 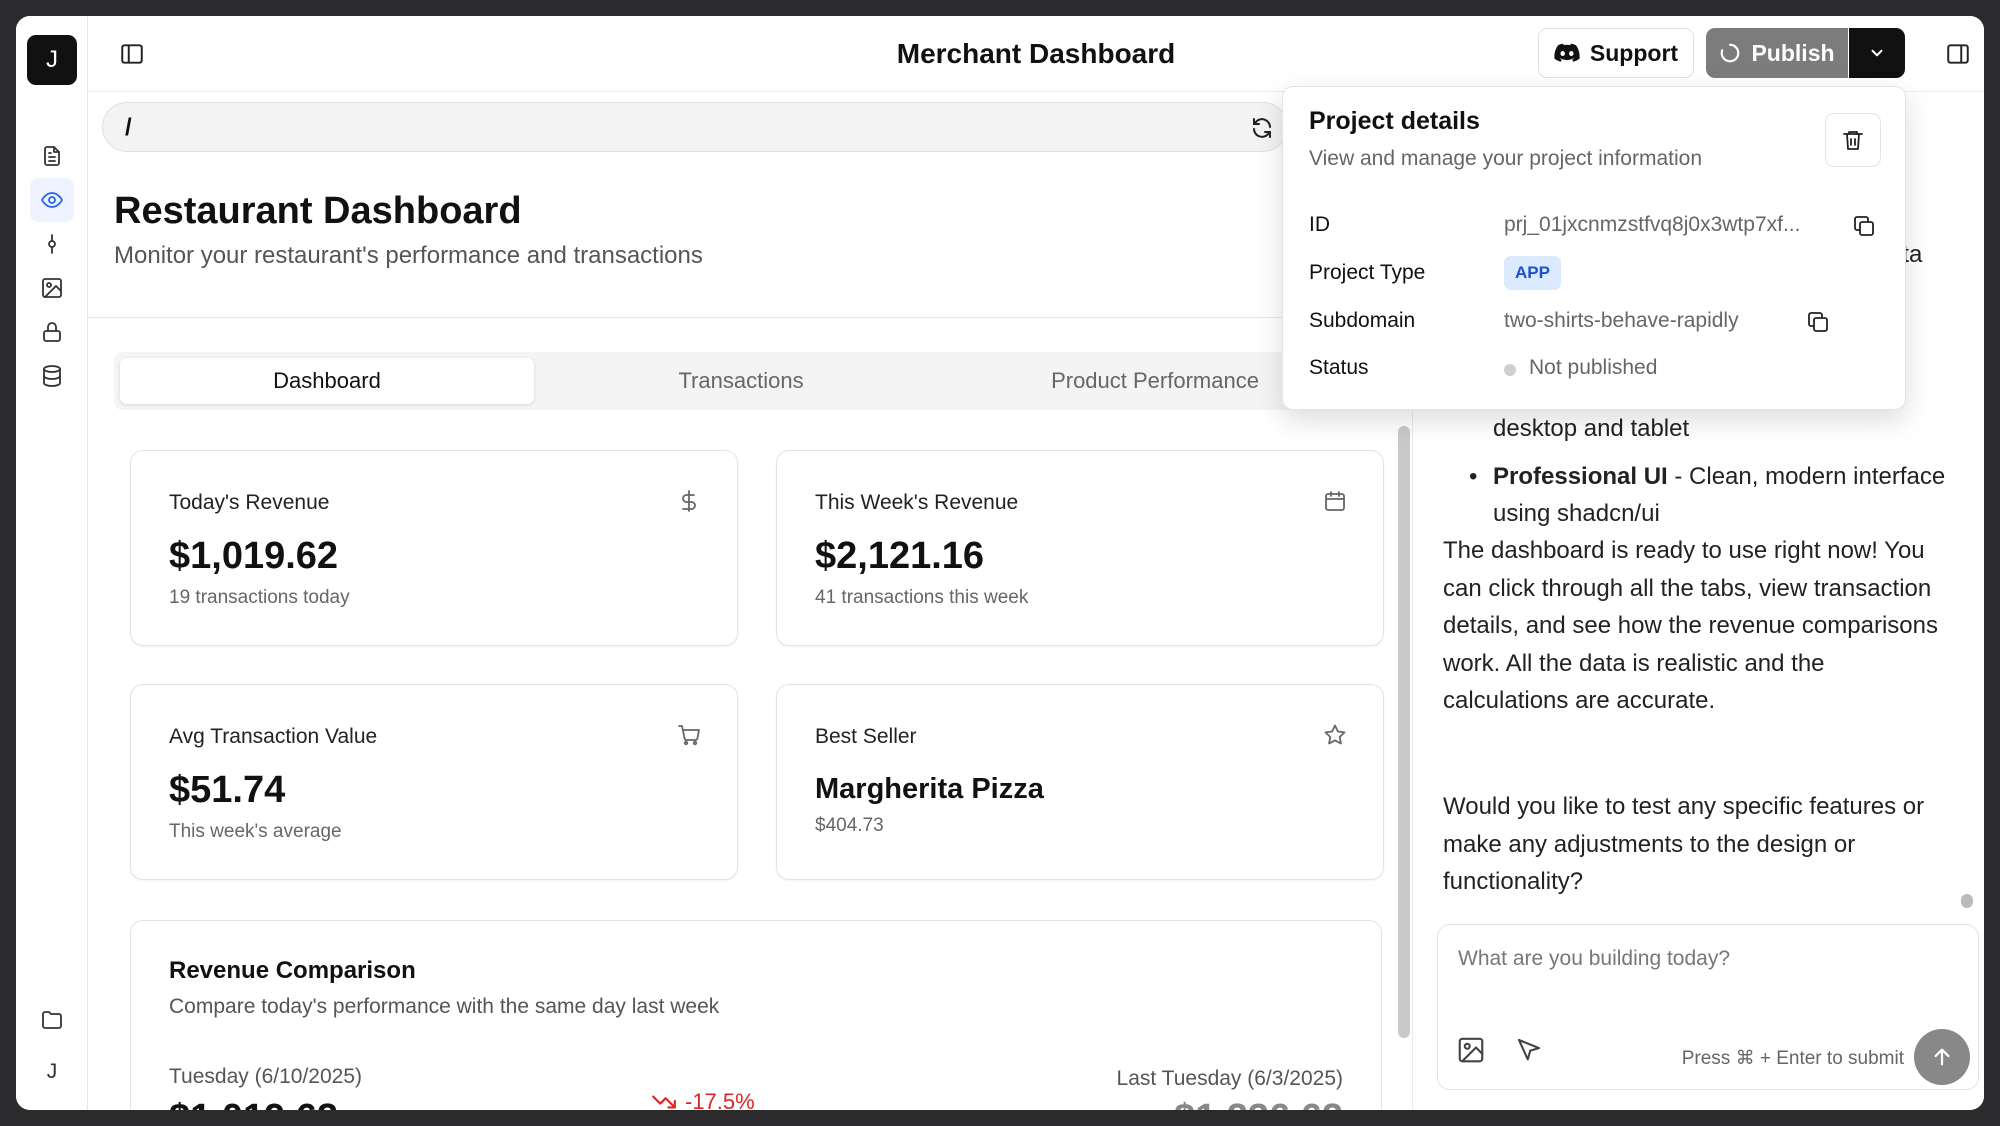 I want to click on chat-composer: Press ⌘ + Enter to submit, so click(x=1708, y=1007).